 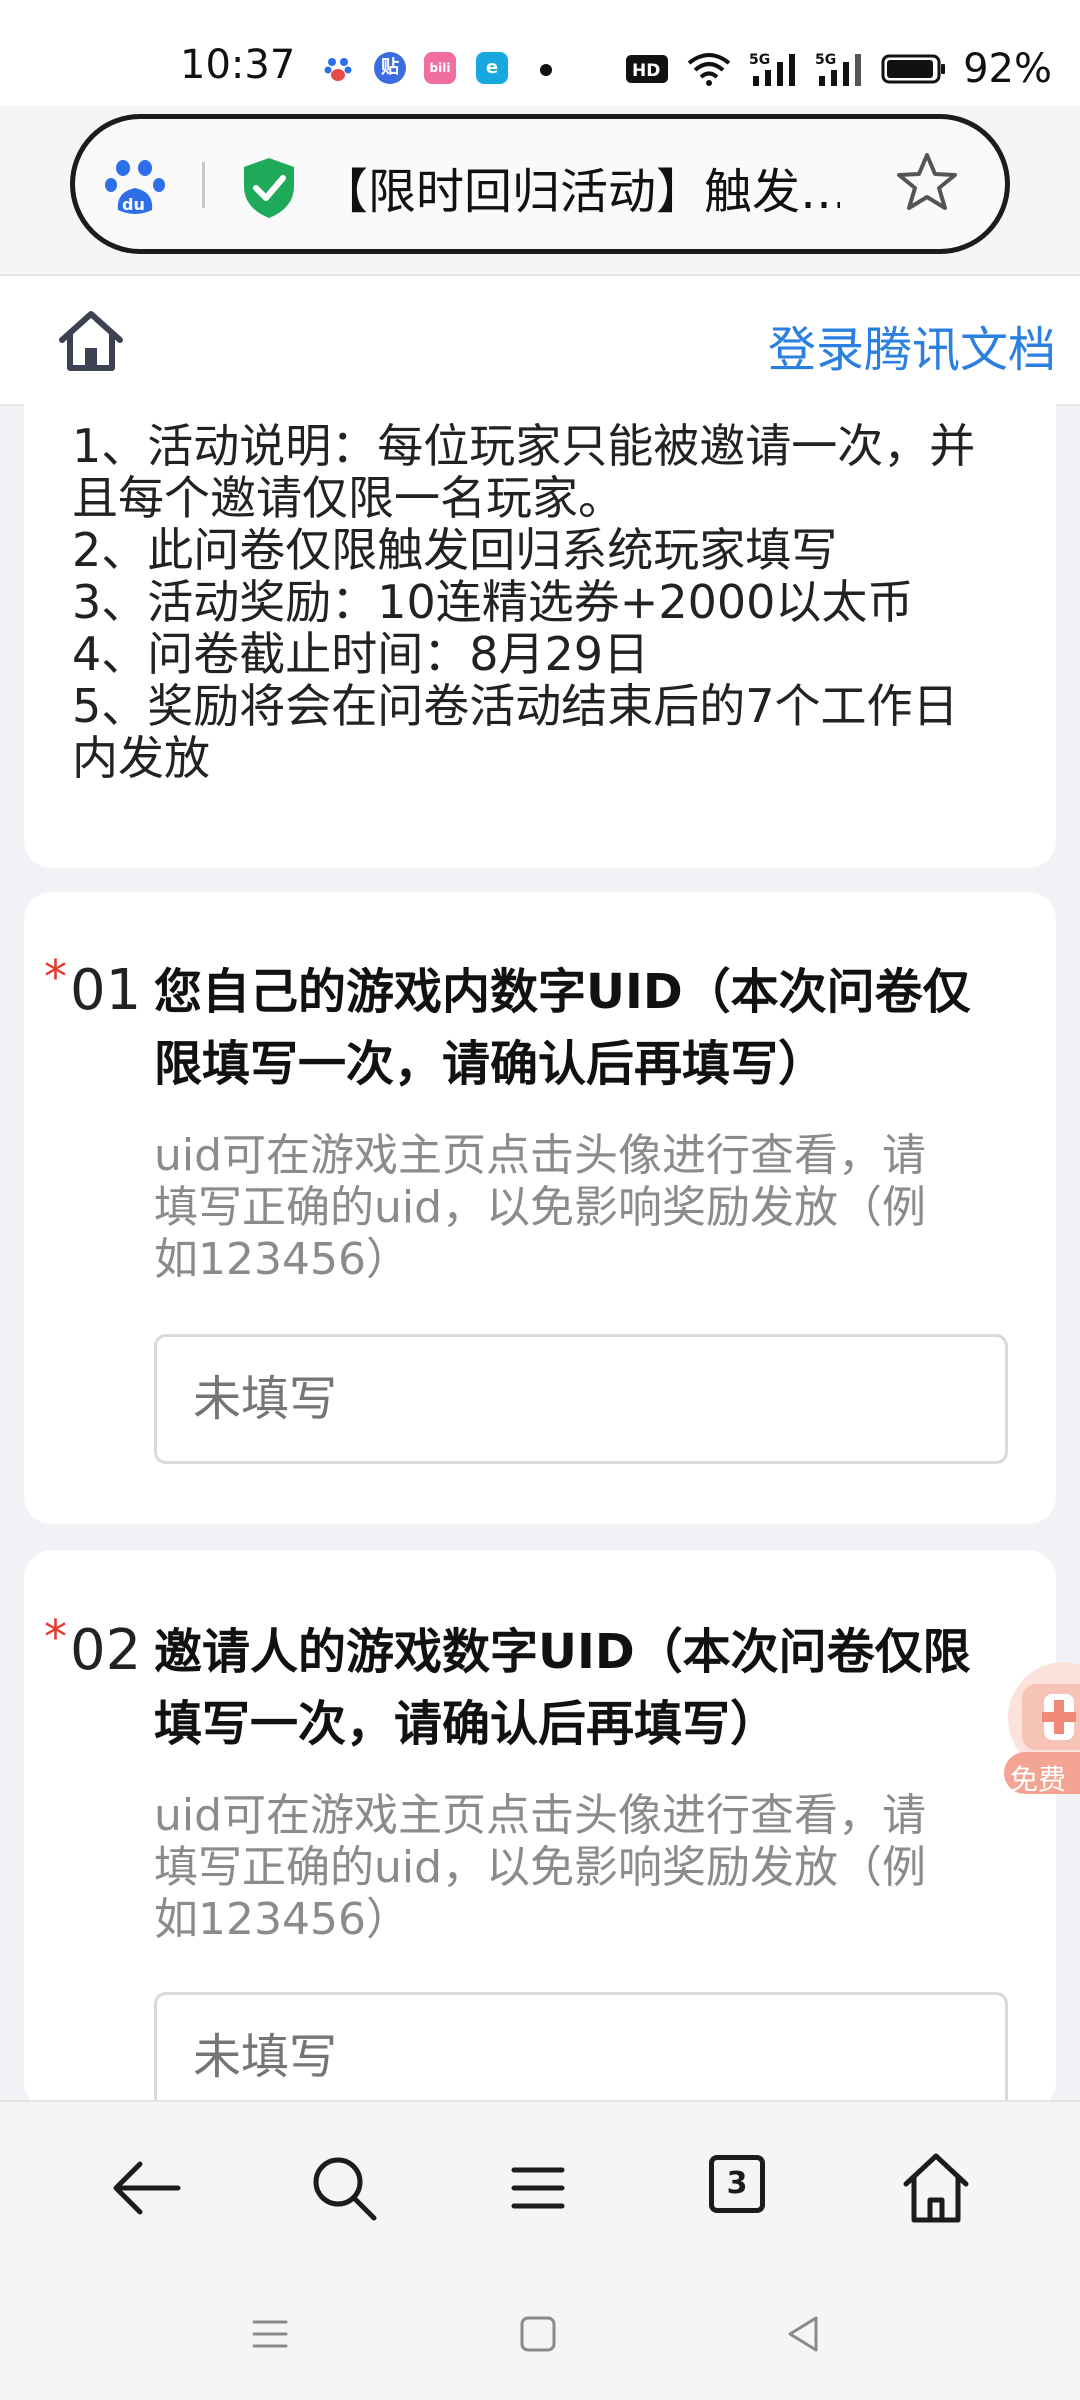 What do you see at coordinates (1038, 1779) in the screenshot?
I see `free-gift-label: 免费` at bounding box center [1038, 1779].